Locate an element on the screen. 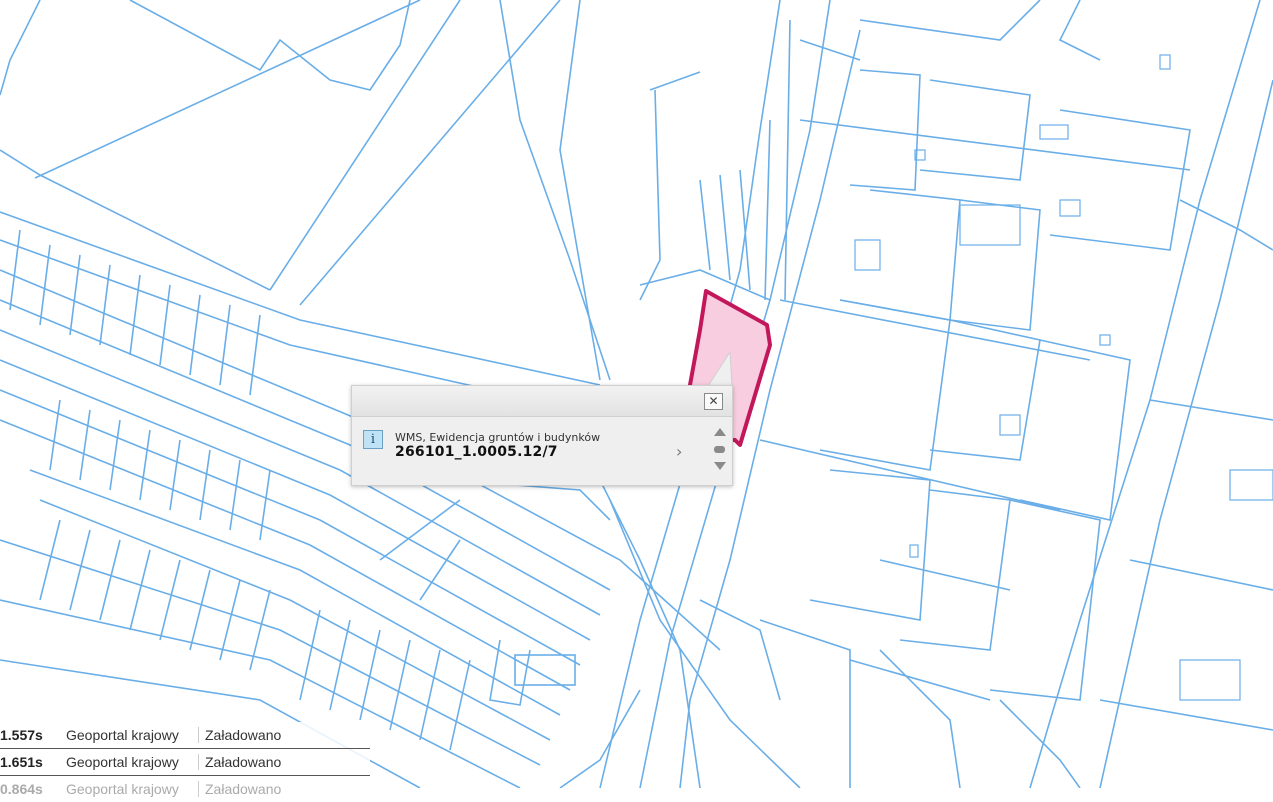 This screenshot has height=802, width=1273. log-row: 0.864s Geoportal krajowy Załadowano is located at coordinates (185, 789).